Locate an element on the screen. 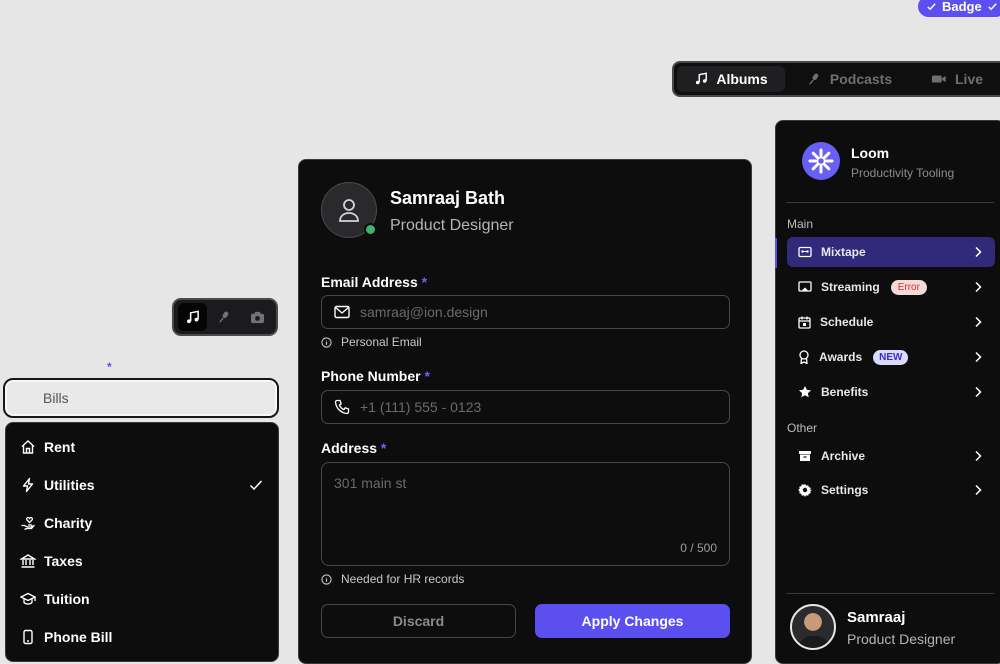 This screenshot has width=1000, height=664. avatar is located at coordinates (349, 210).